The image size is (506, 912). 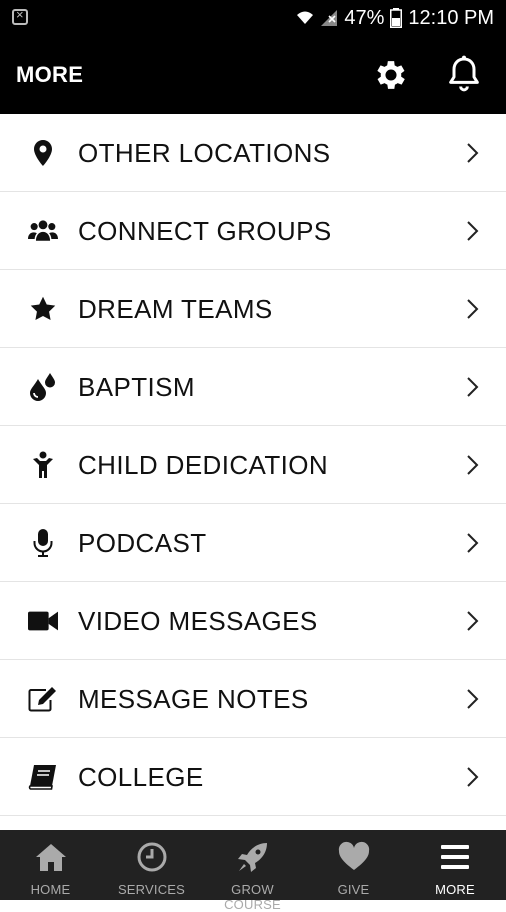 I want to click on tab-services: SERVICES, so click(x=151, y=865).